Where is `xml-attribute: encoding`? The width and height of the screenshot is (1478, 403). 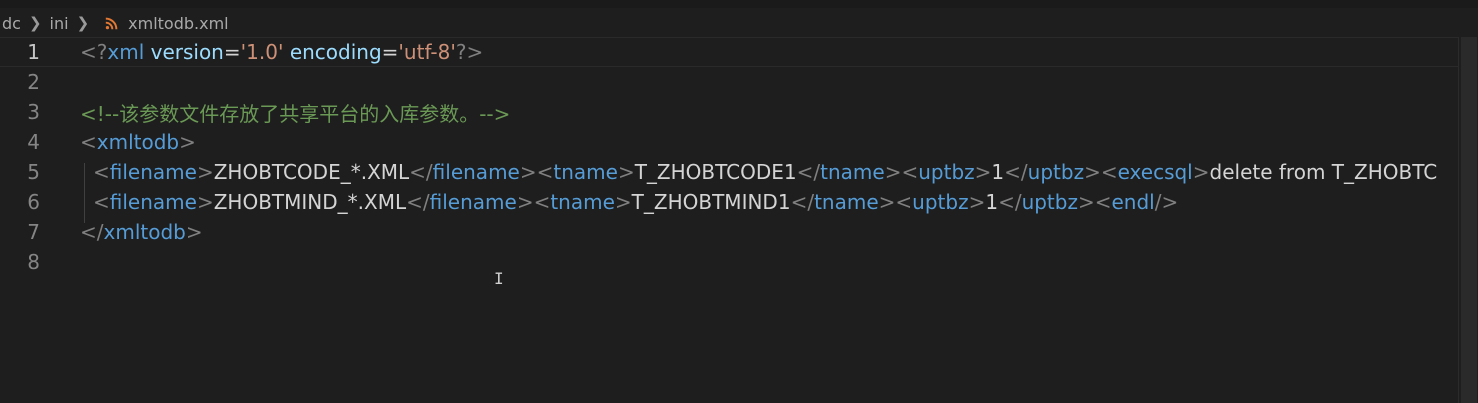
xml-attribute: encoding is located at coordinates (335, 52).